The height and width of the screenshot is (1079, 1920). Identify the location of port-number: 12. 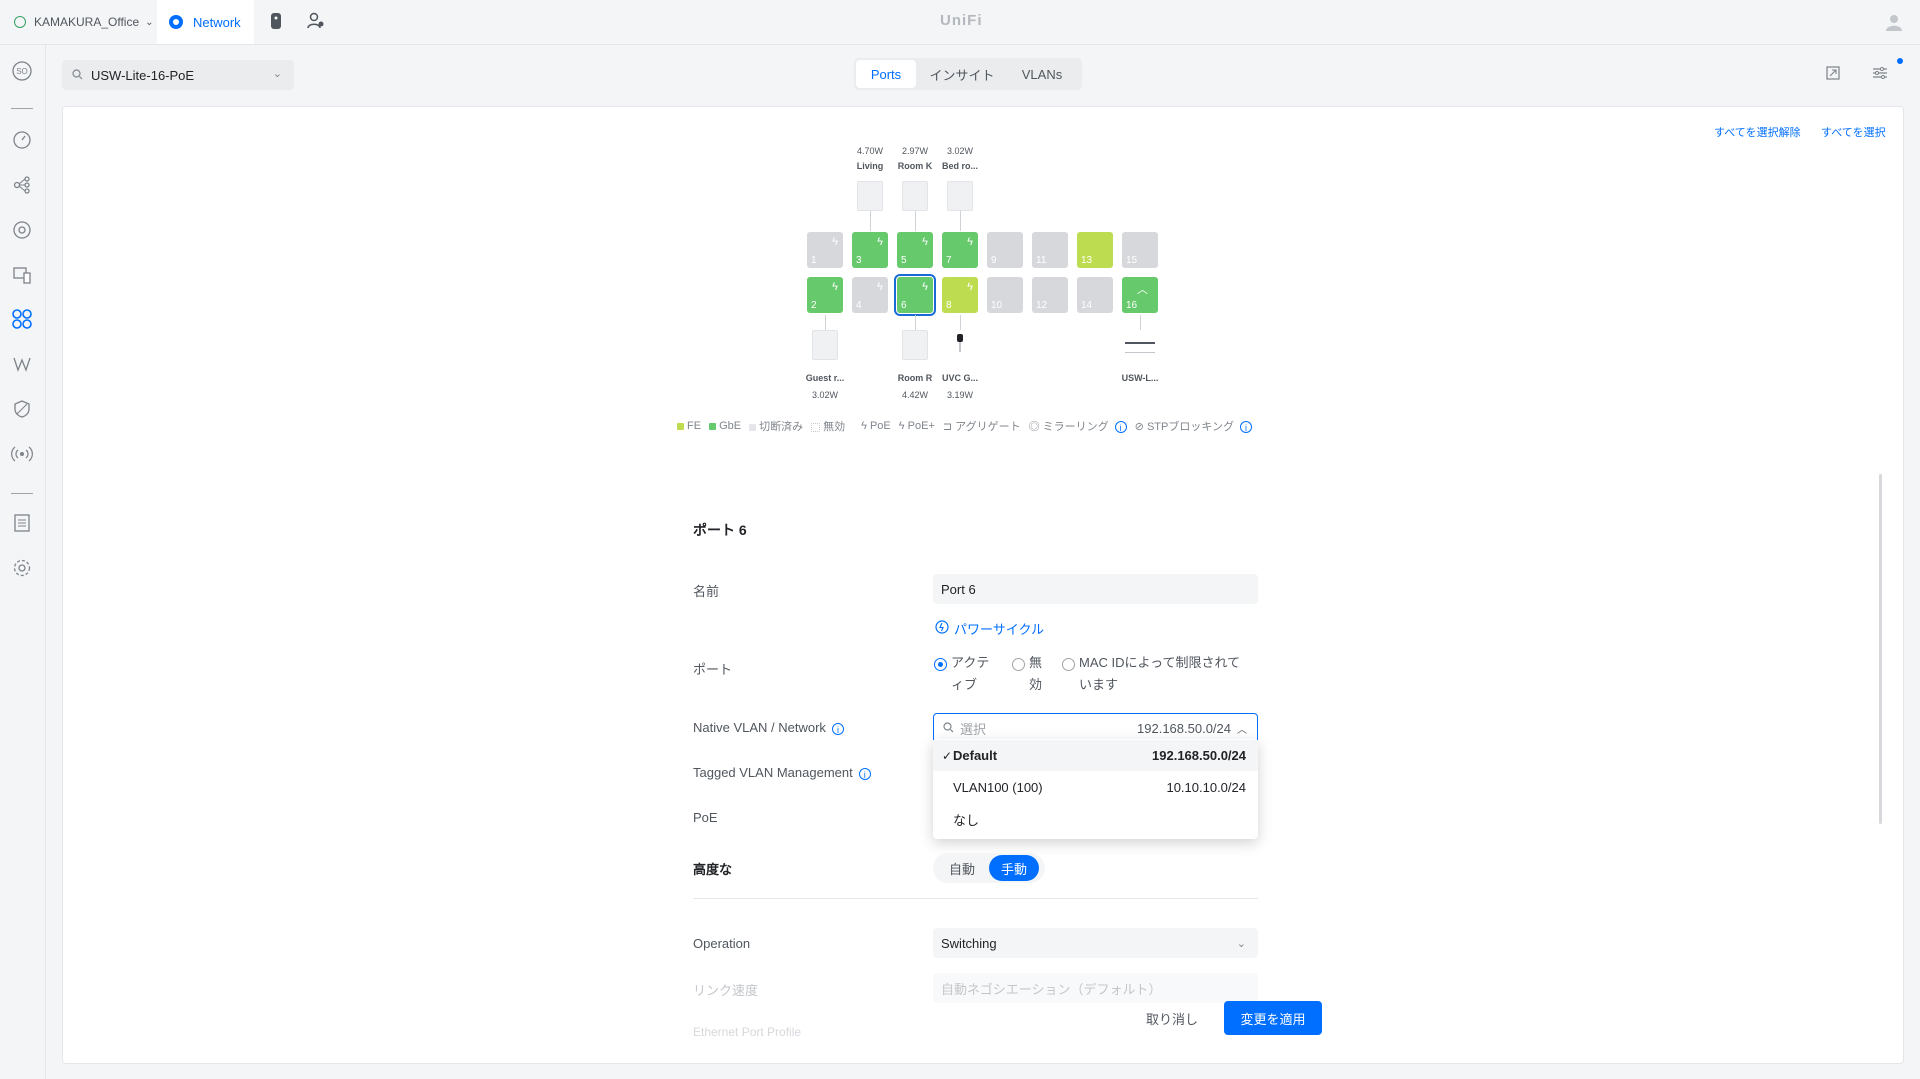
(1042, 305).